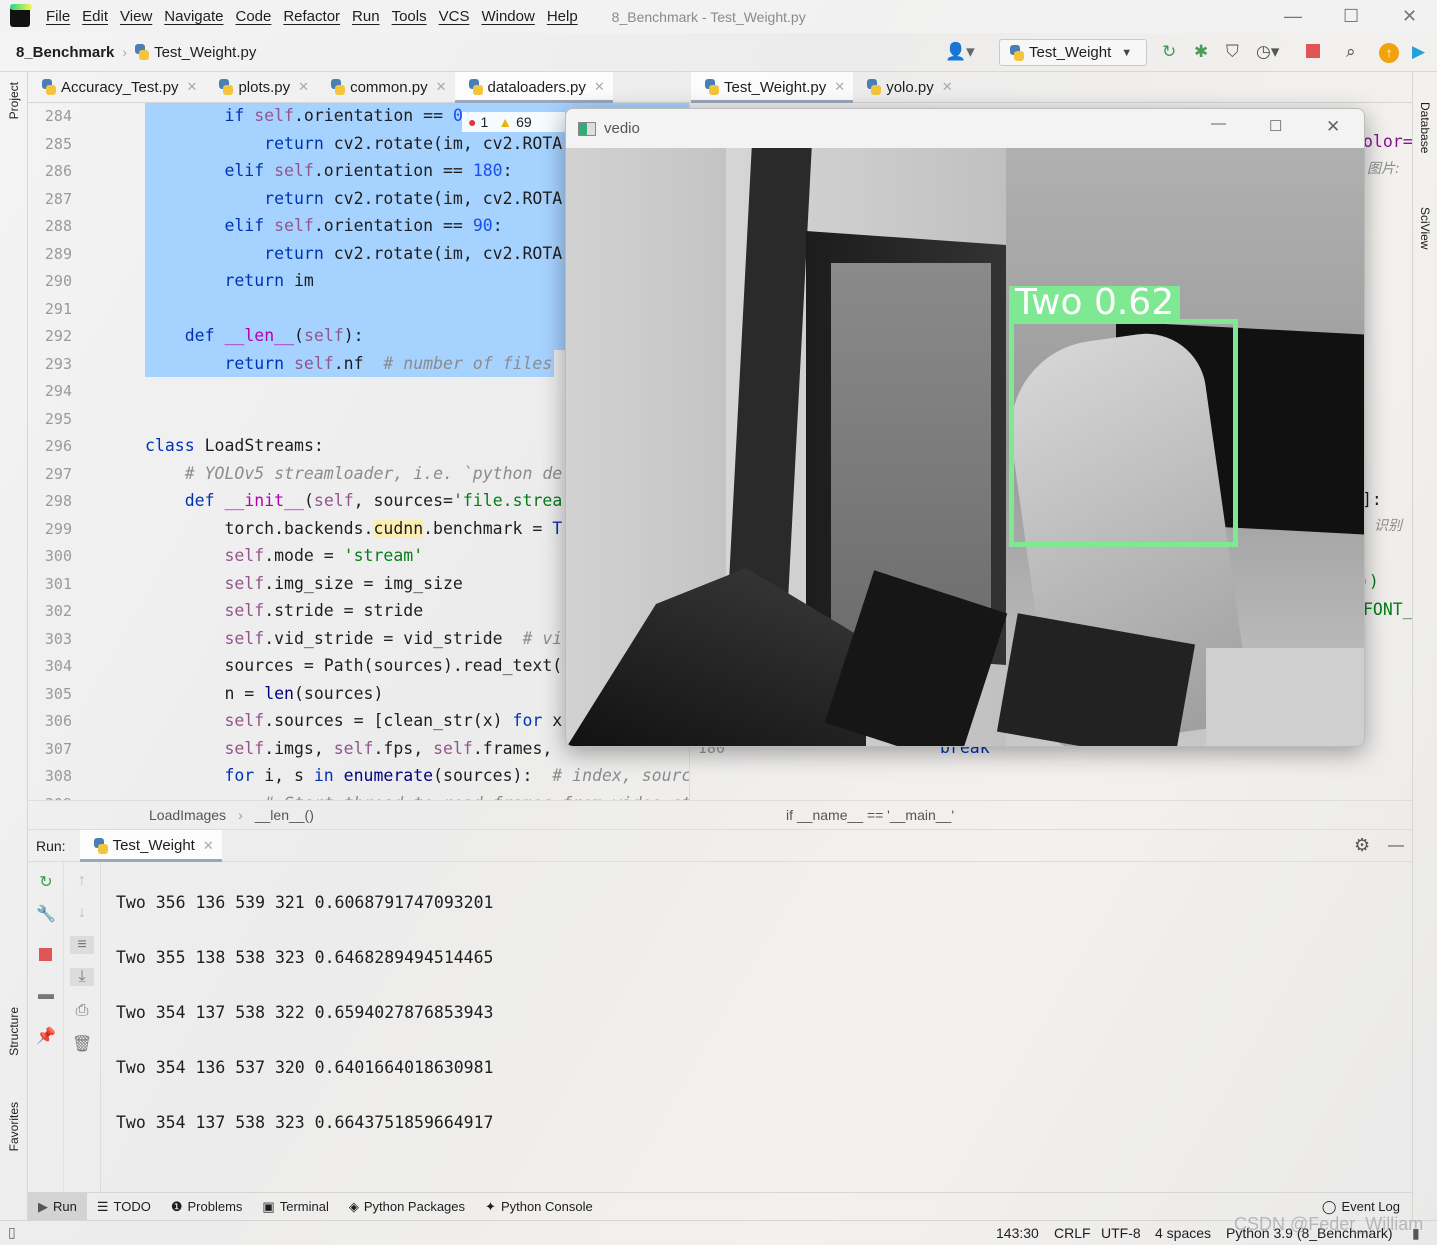  I want to click on user-icon: 👤▾, so click(960, 52).